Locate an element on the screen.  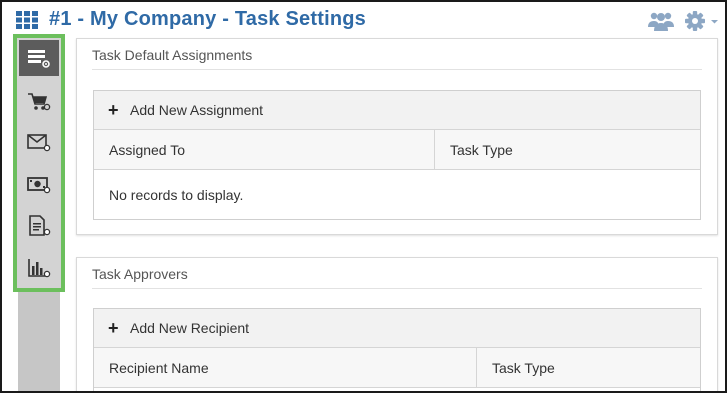
cart-settings-icon is located at coordinates (39, 102).